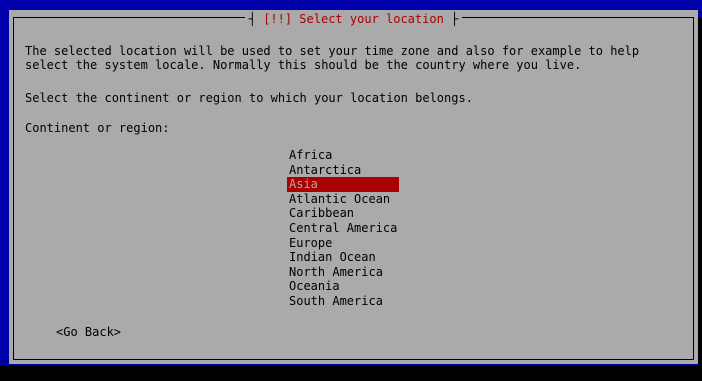 The height and width of the screenshot is (381, 702). Describe the element at coordinates (343, 301) in the screenshot. I see `region-item-south-america: South America` at that location.